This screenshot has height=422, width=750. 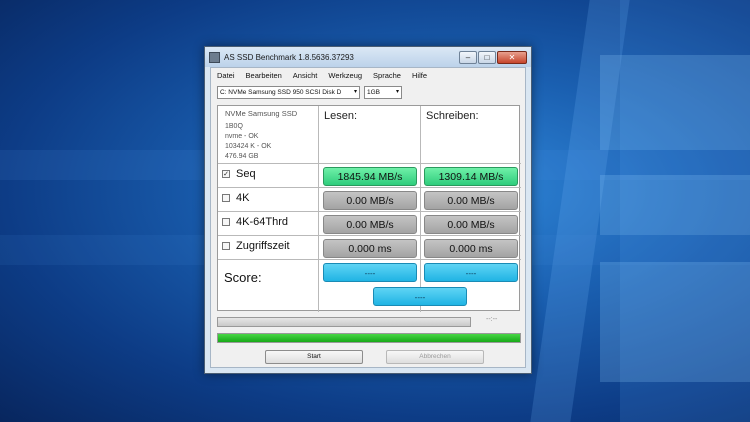 I want to click on access-time-label: Zugriffszeit, so click(x=263, y=246).